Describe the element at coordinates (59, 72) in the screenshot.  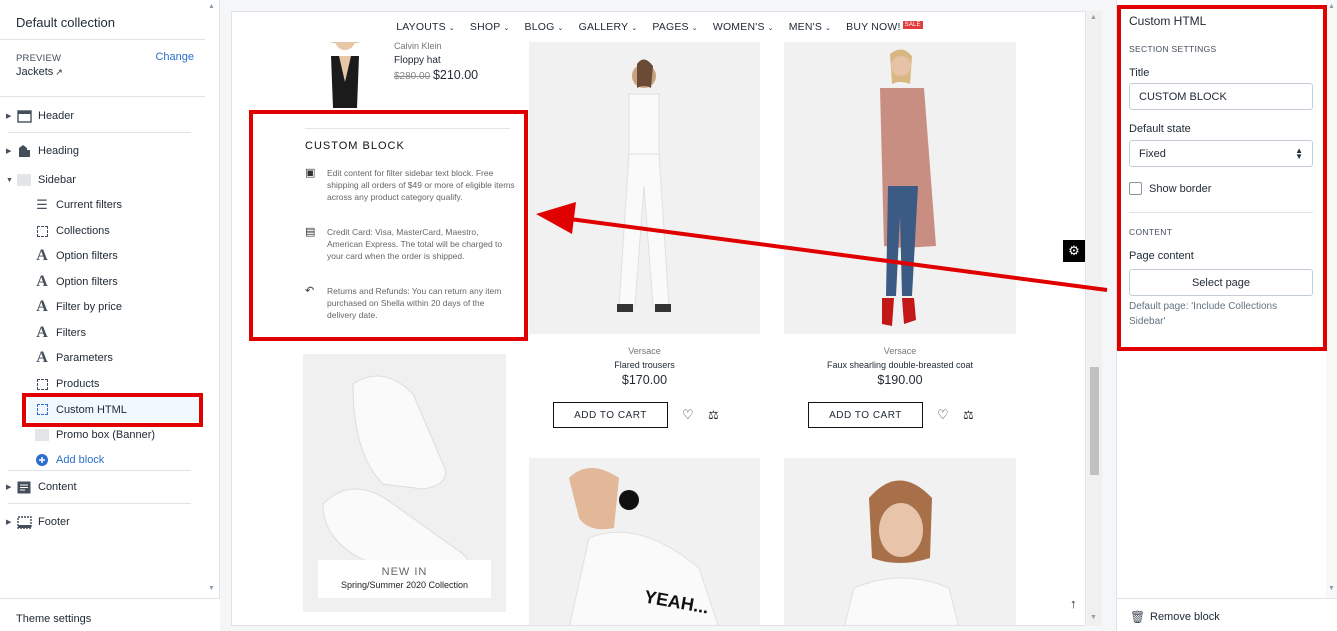
I see `external-link-icon: ↗` at that location.